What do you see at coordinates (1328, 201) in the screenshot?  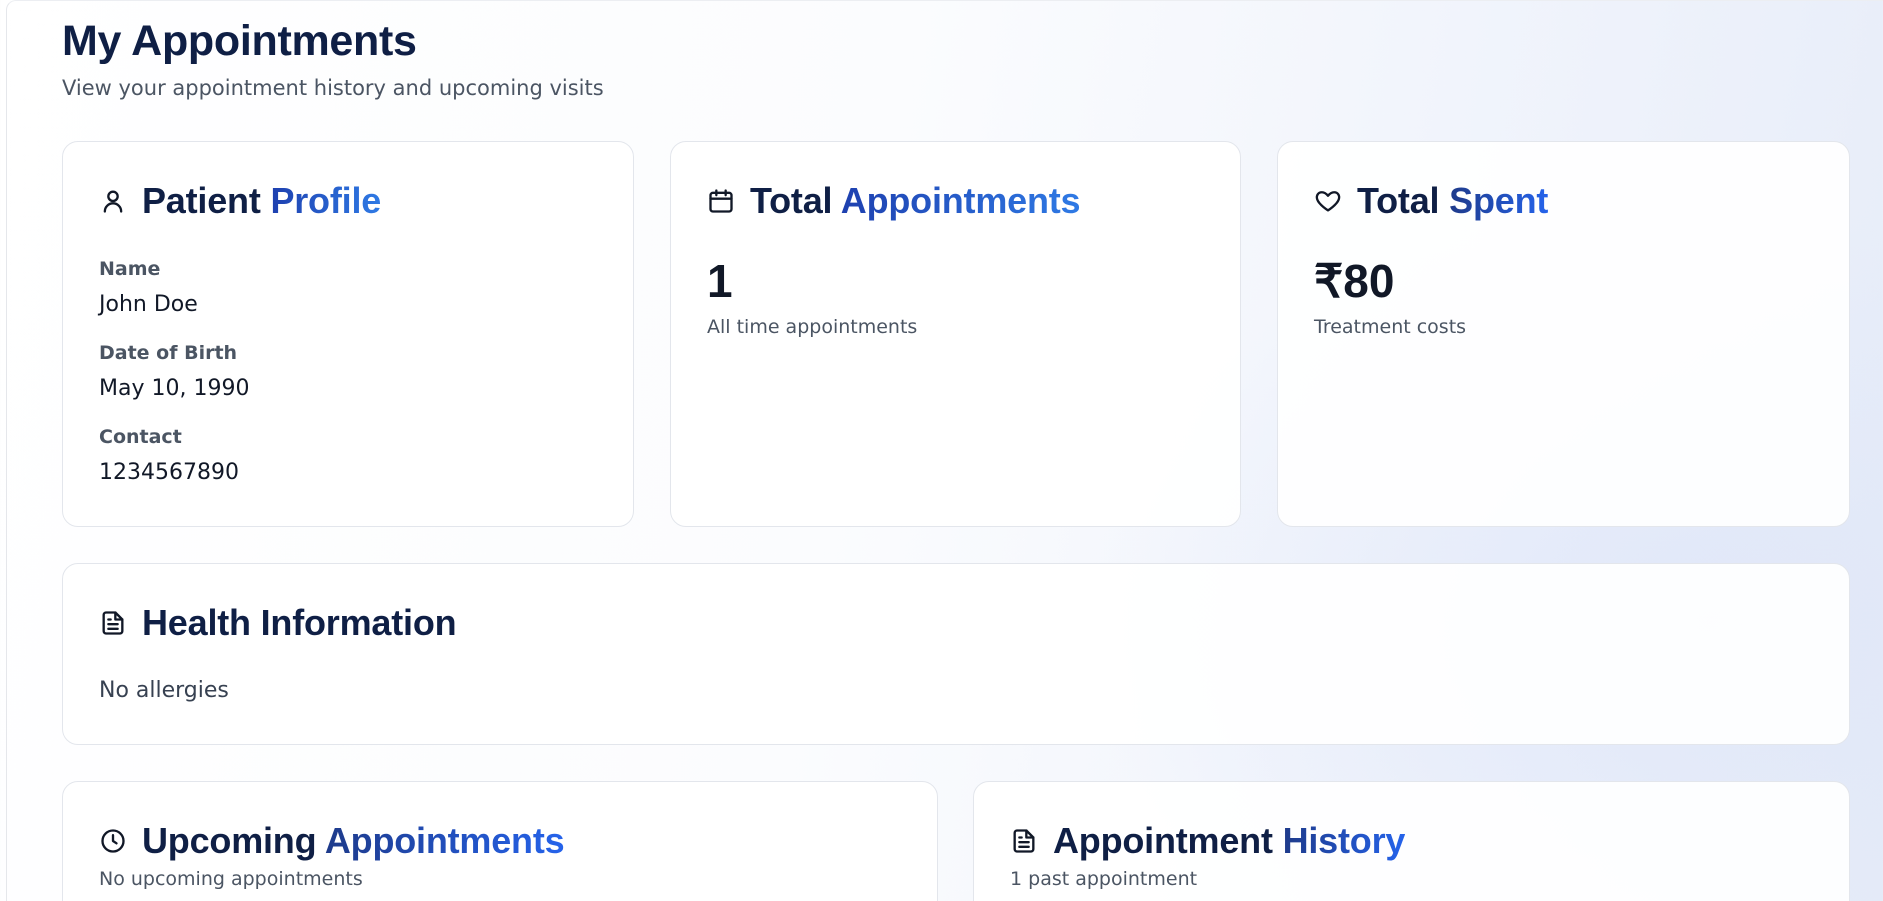 I see `heart-icon` at bounding box center [1328, 201].